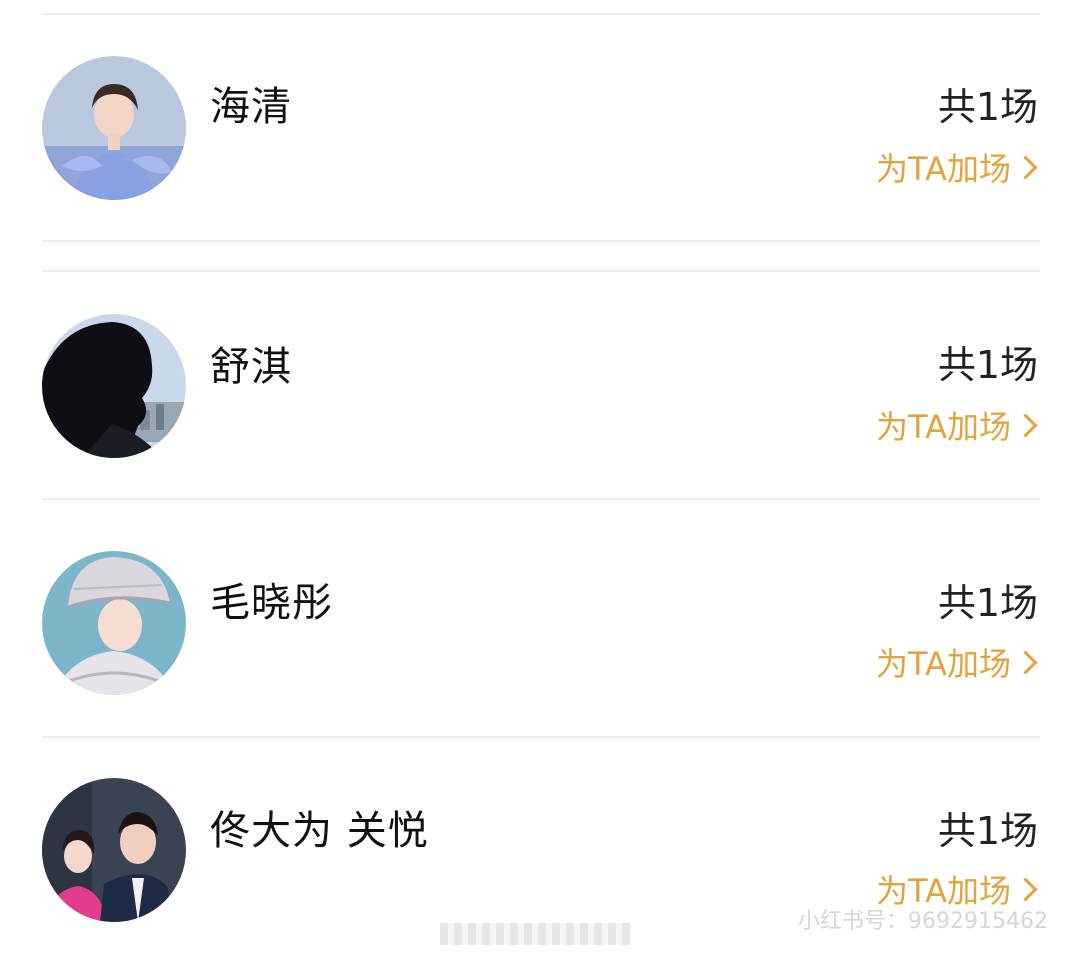  Describe the element at coordinates (923, 921) in the screenshot. I see `watermark: 小红书号：9692915462` at that location.